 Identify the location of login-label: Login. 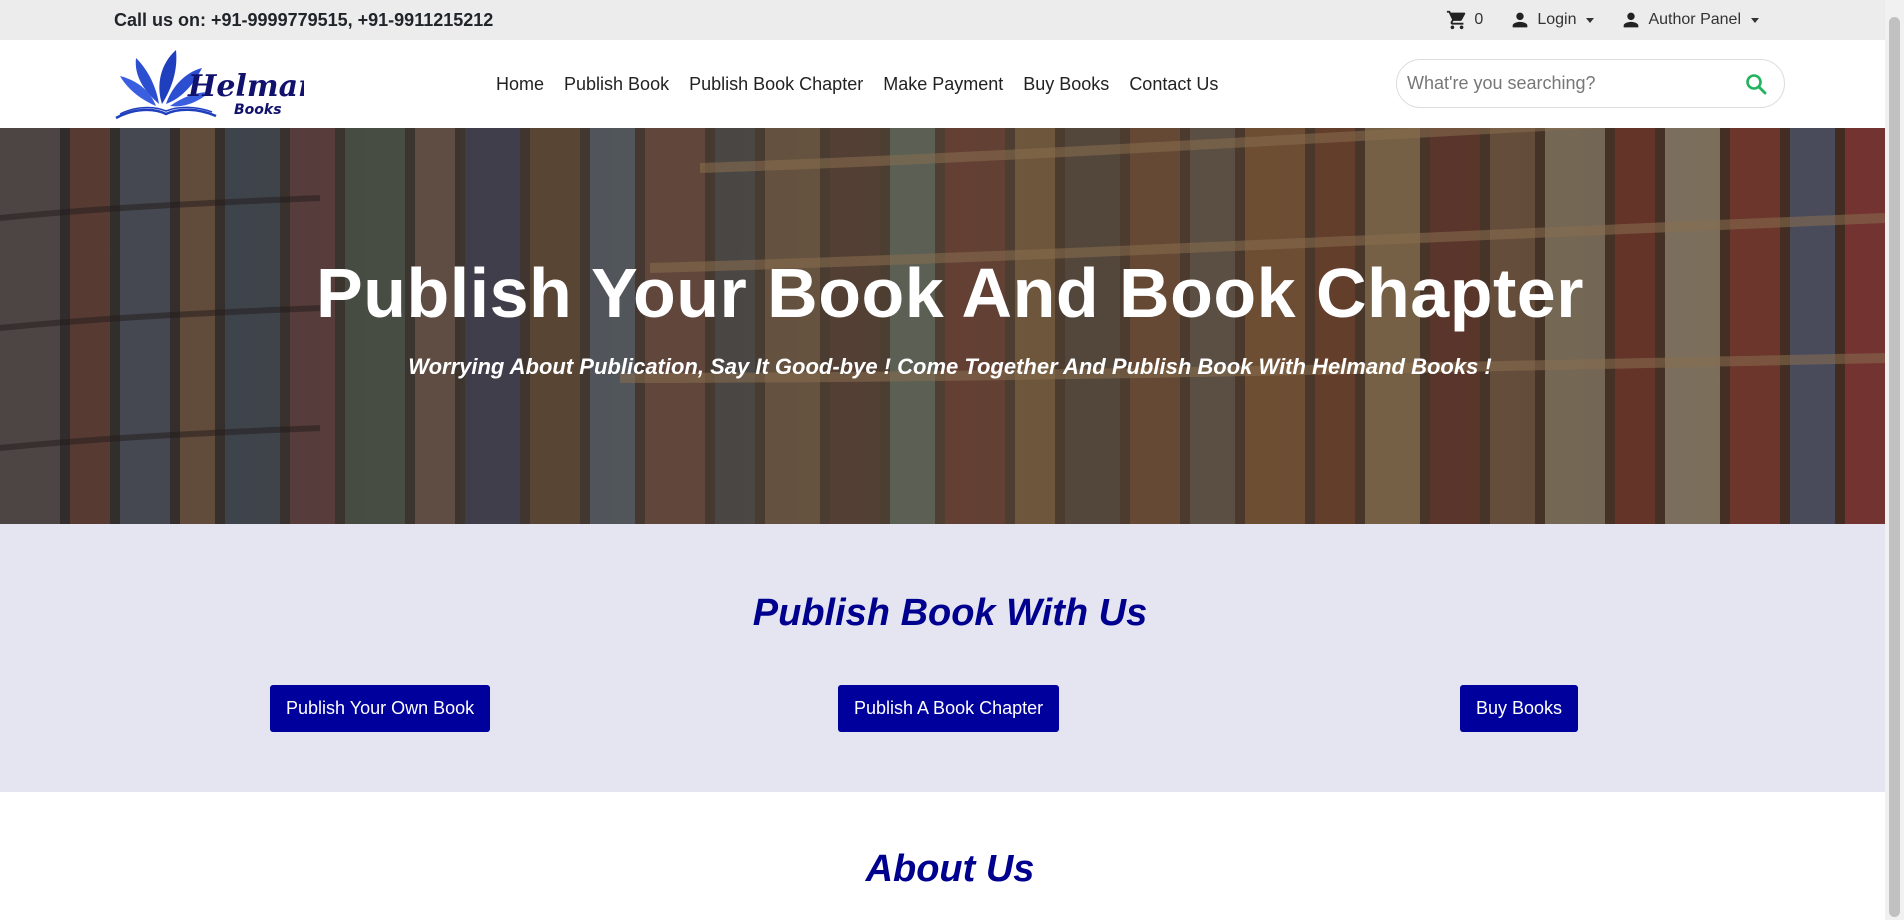
(1557, 19).